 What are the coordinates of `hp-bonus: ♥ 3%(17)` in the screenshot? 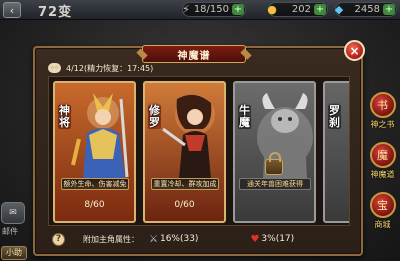 It's located at (272, 239).